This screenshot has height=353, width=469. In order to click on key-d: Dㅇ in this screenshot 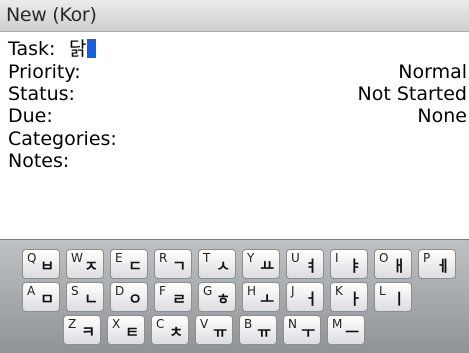, I will do `click(129, 297)`.